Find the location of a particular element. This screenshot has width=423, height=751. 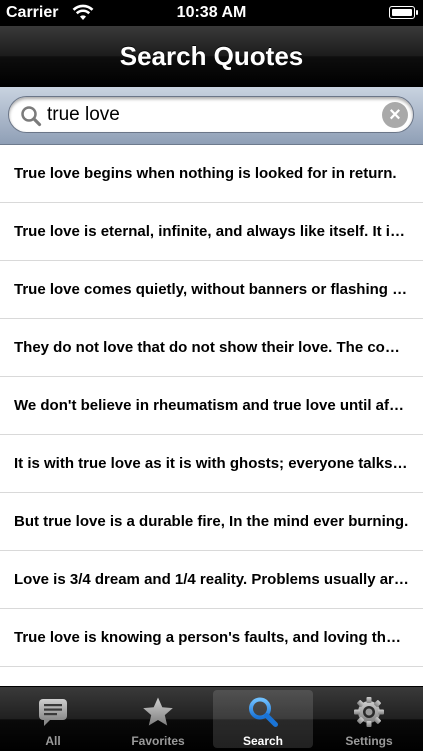

tab-bar: All Favorites Search Settings is located at coordinates (211, 718).